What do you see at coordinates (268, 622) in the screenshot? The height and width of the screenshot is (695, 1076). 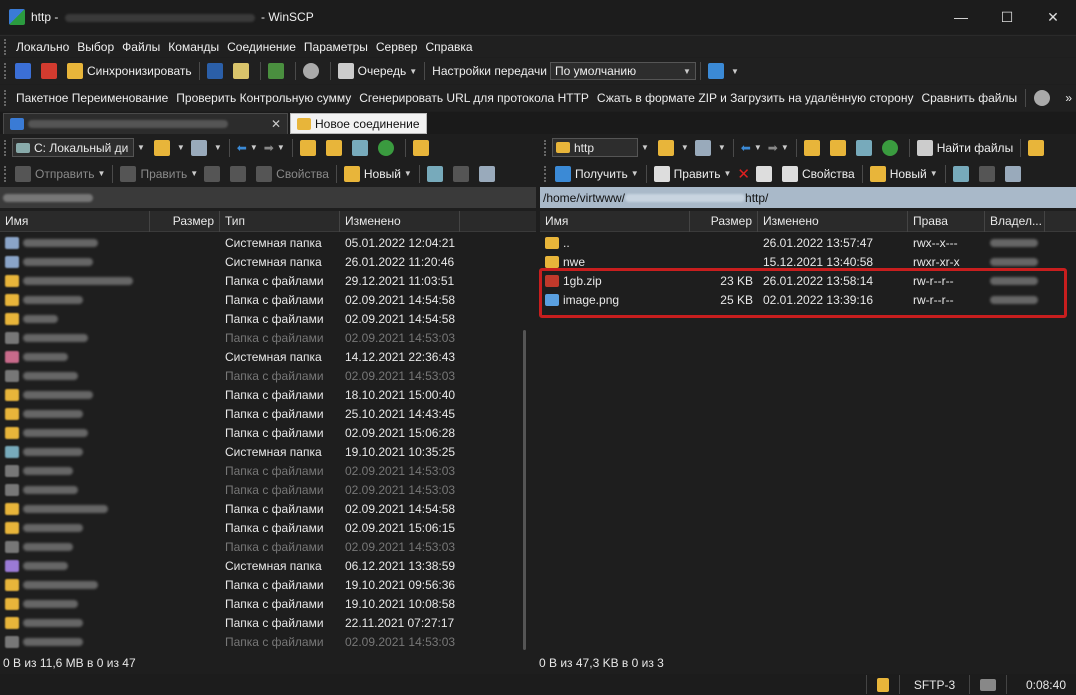 I see `table-row: Папка с файлами 22.11.2021 07:27:17` at bounding box center [268, 622].